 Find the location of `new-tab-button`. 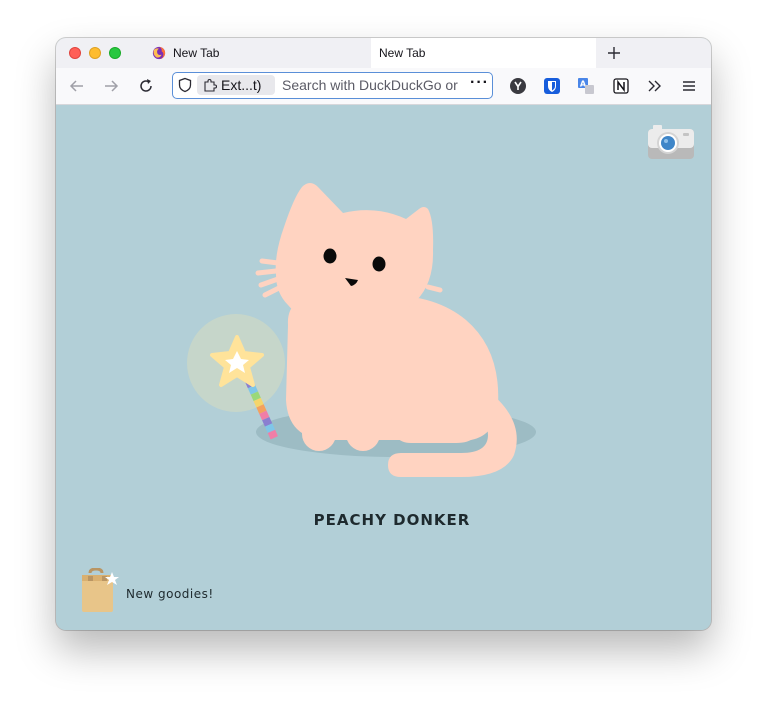

new-tab-button is located at coordinates (614, 53).